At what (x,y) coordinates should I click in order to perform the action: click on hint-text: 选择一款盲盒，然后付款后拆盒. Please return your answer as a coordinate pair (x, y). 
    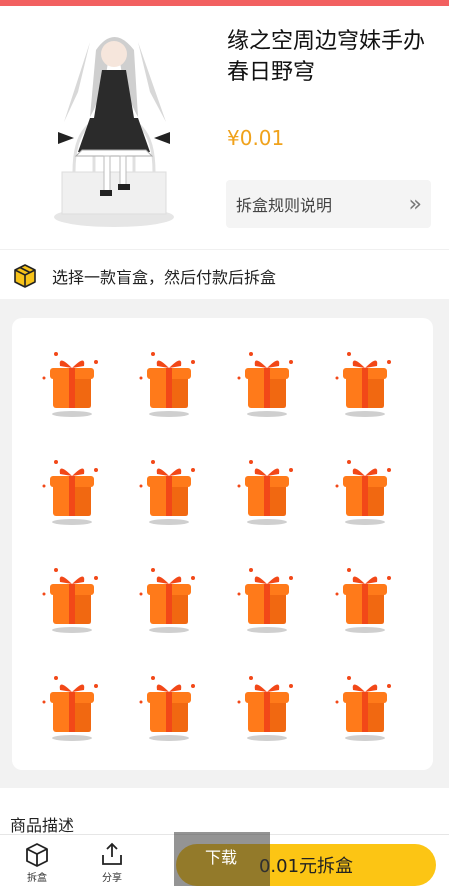
    Looking at the image, I should click on (164, 277).